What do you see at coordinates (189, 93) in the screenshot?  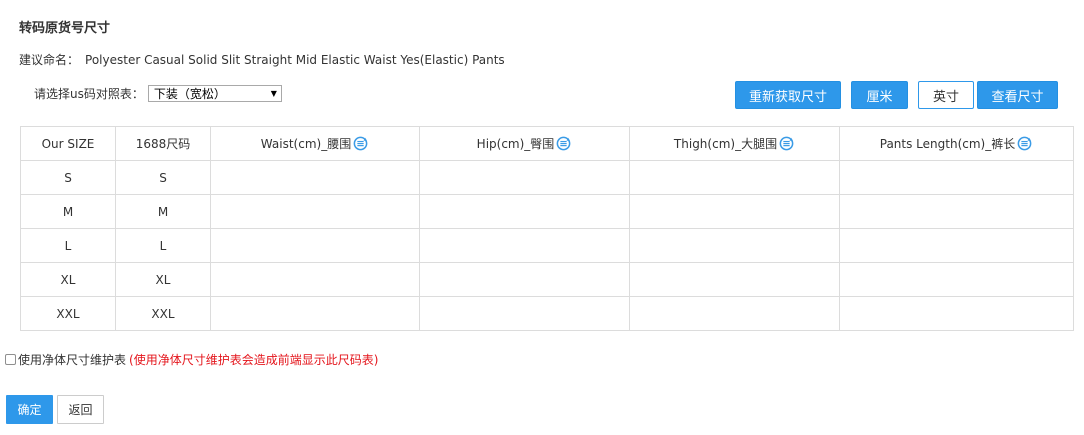 I see `size-chart-select-value: 下装（宽松）` at bounding box center [189, 93].